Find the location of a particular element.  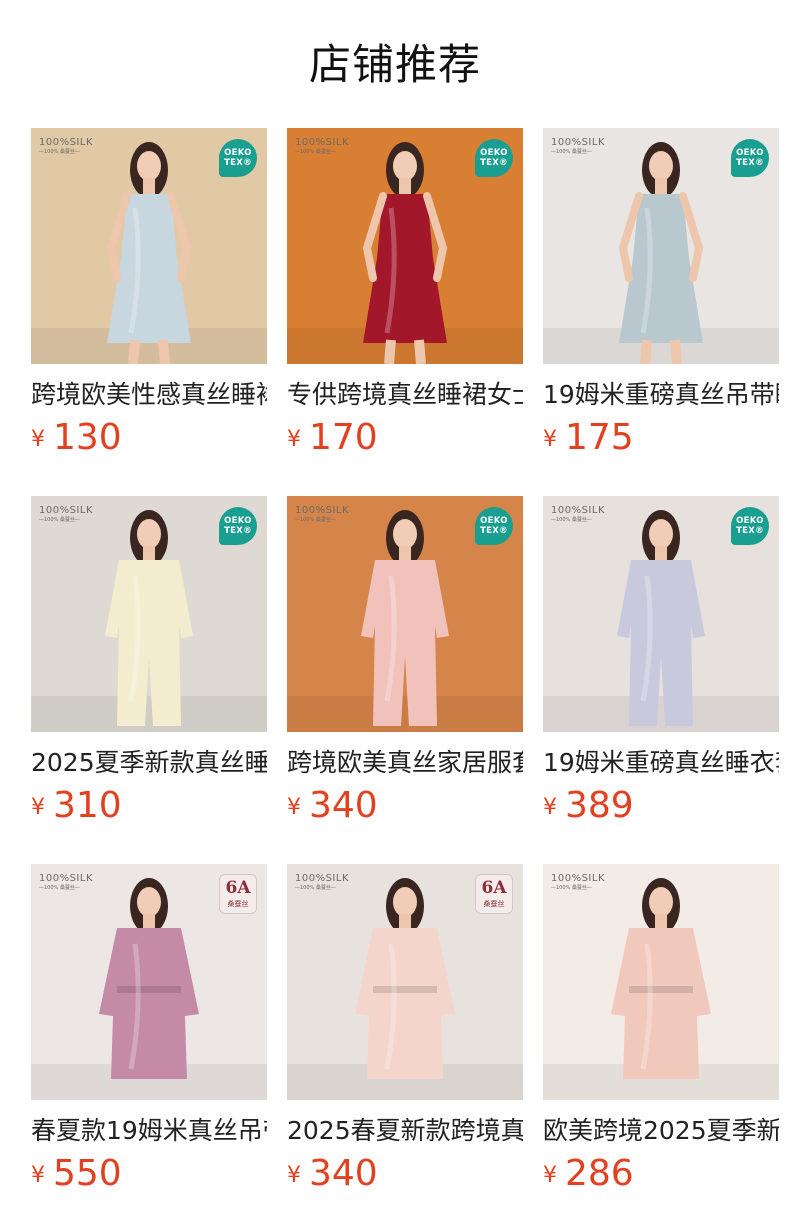

product-image: 100%SILK —100% 桑蚕丝— is located at coordinates (661, 982).